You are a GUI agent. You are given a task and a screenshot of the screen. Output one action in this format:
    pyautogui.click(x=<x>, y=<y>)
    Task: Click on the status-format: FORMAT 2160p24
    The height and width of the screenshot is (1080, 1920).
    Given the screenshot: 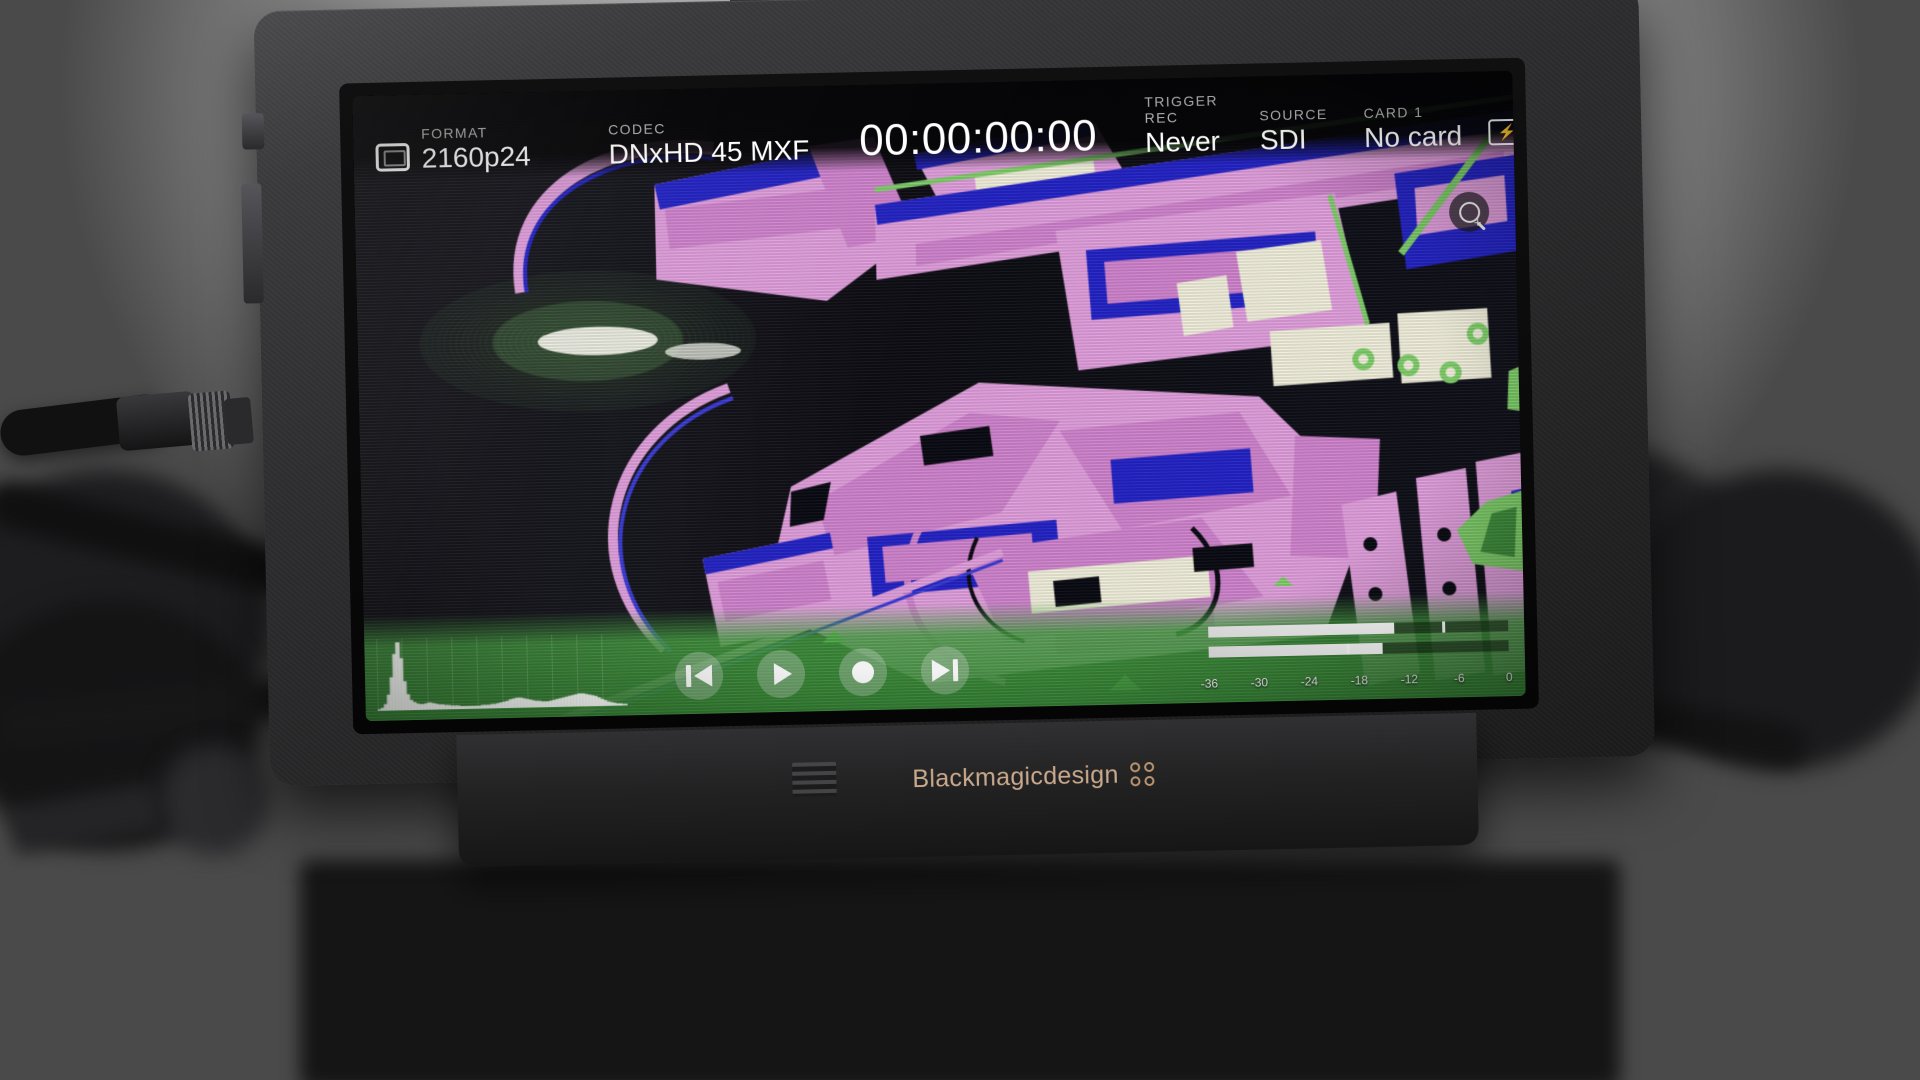 What is the action you would take?
    pyautogui.click(x=453, y=148)
    